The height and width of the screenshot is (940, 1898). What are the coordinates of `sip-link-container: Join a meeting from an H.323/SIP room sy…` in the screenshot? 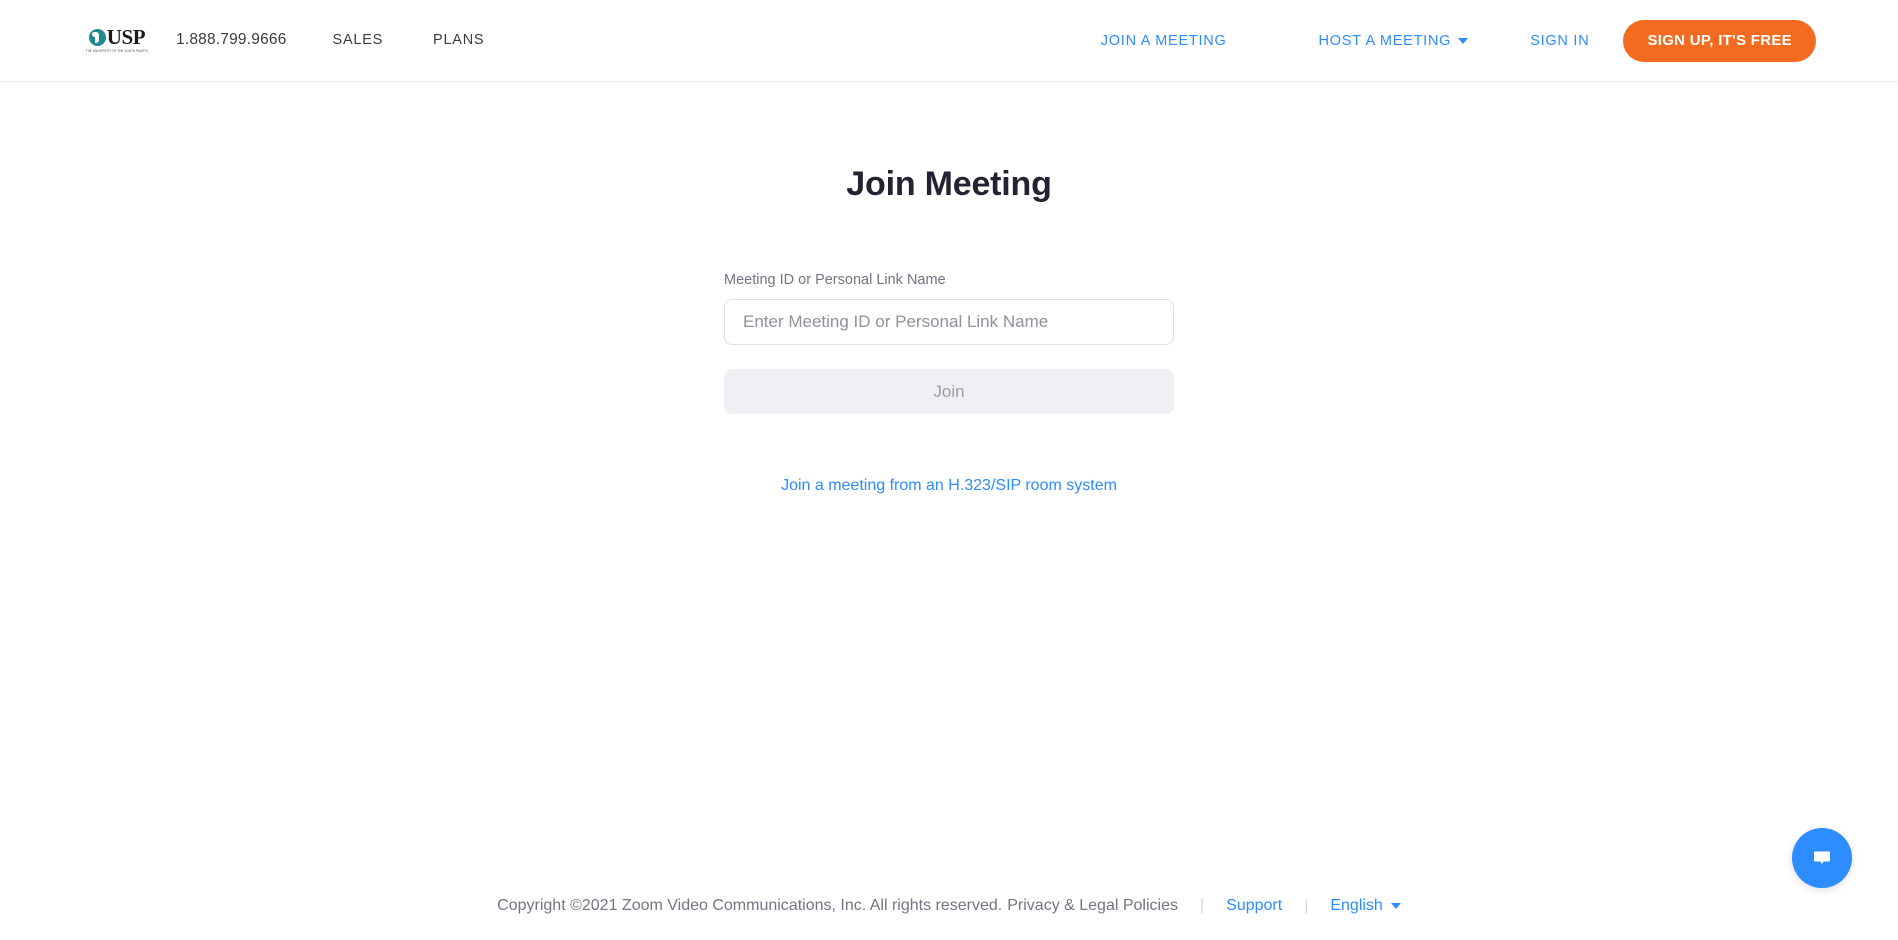 It's located at (949, 454).